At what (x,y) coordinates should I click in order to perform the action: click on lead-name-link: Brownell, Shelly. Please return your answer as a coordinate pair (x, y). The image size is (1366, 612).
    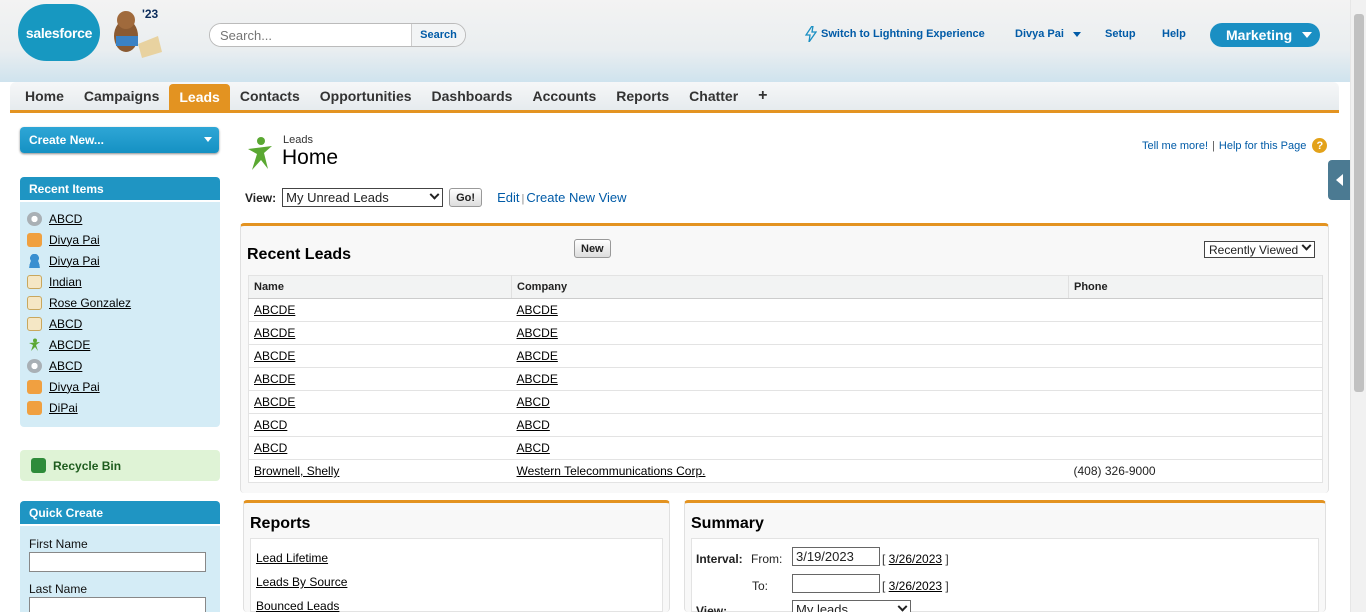
    Looking at the image, I should click on (296, 471).